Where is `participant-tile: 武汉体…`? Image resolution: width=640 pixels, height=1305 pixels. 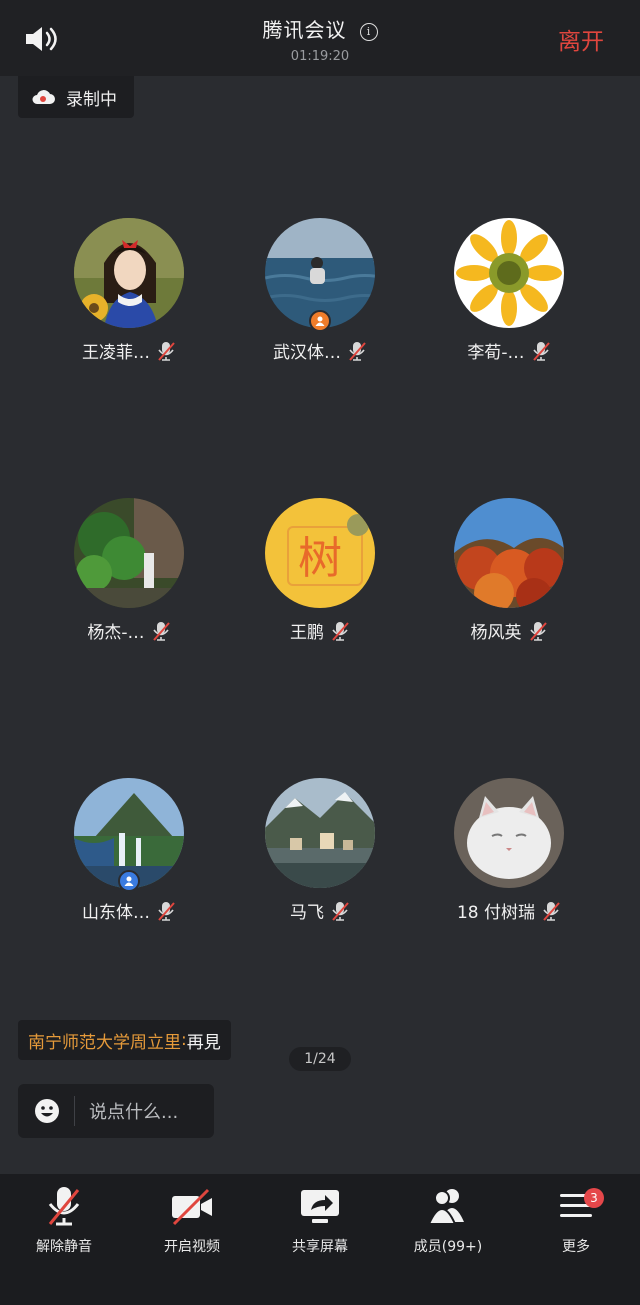 participant-tile: 武汉体… is located at coordinates (320, 290).